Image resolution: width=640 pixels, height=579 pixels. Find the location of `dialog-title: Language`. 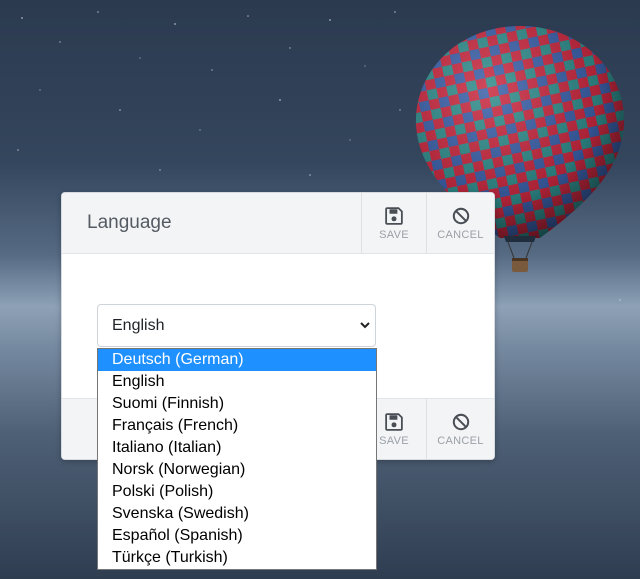

dialog-title: Language is located at coordinates (129, 222).